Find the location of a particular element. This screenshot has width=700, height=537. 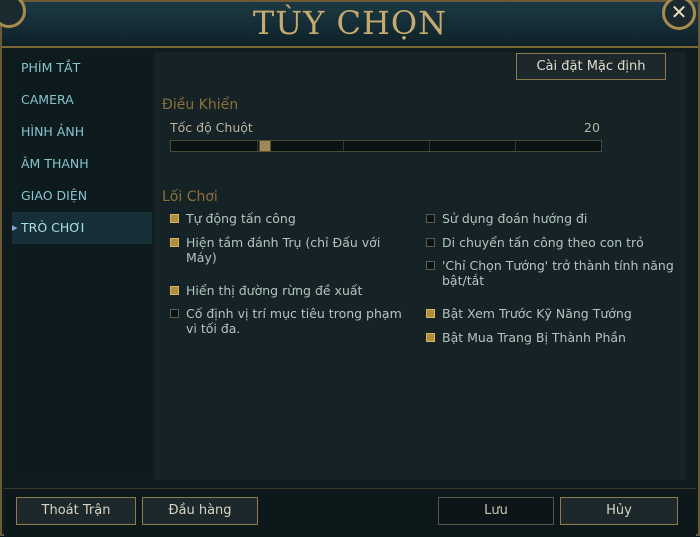

option-label: Bật Xem Trước Kỹ Năng Tướng is located at coordinates (537, 313).